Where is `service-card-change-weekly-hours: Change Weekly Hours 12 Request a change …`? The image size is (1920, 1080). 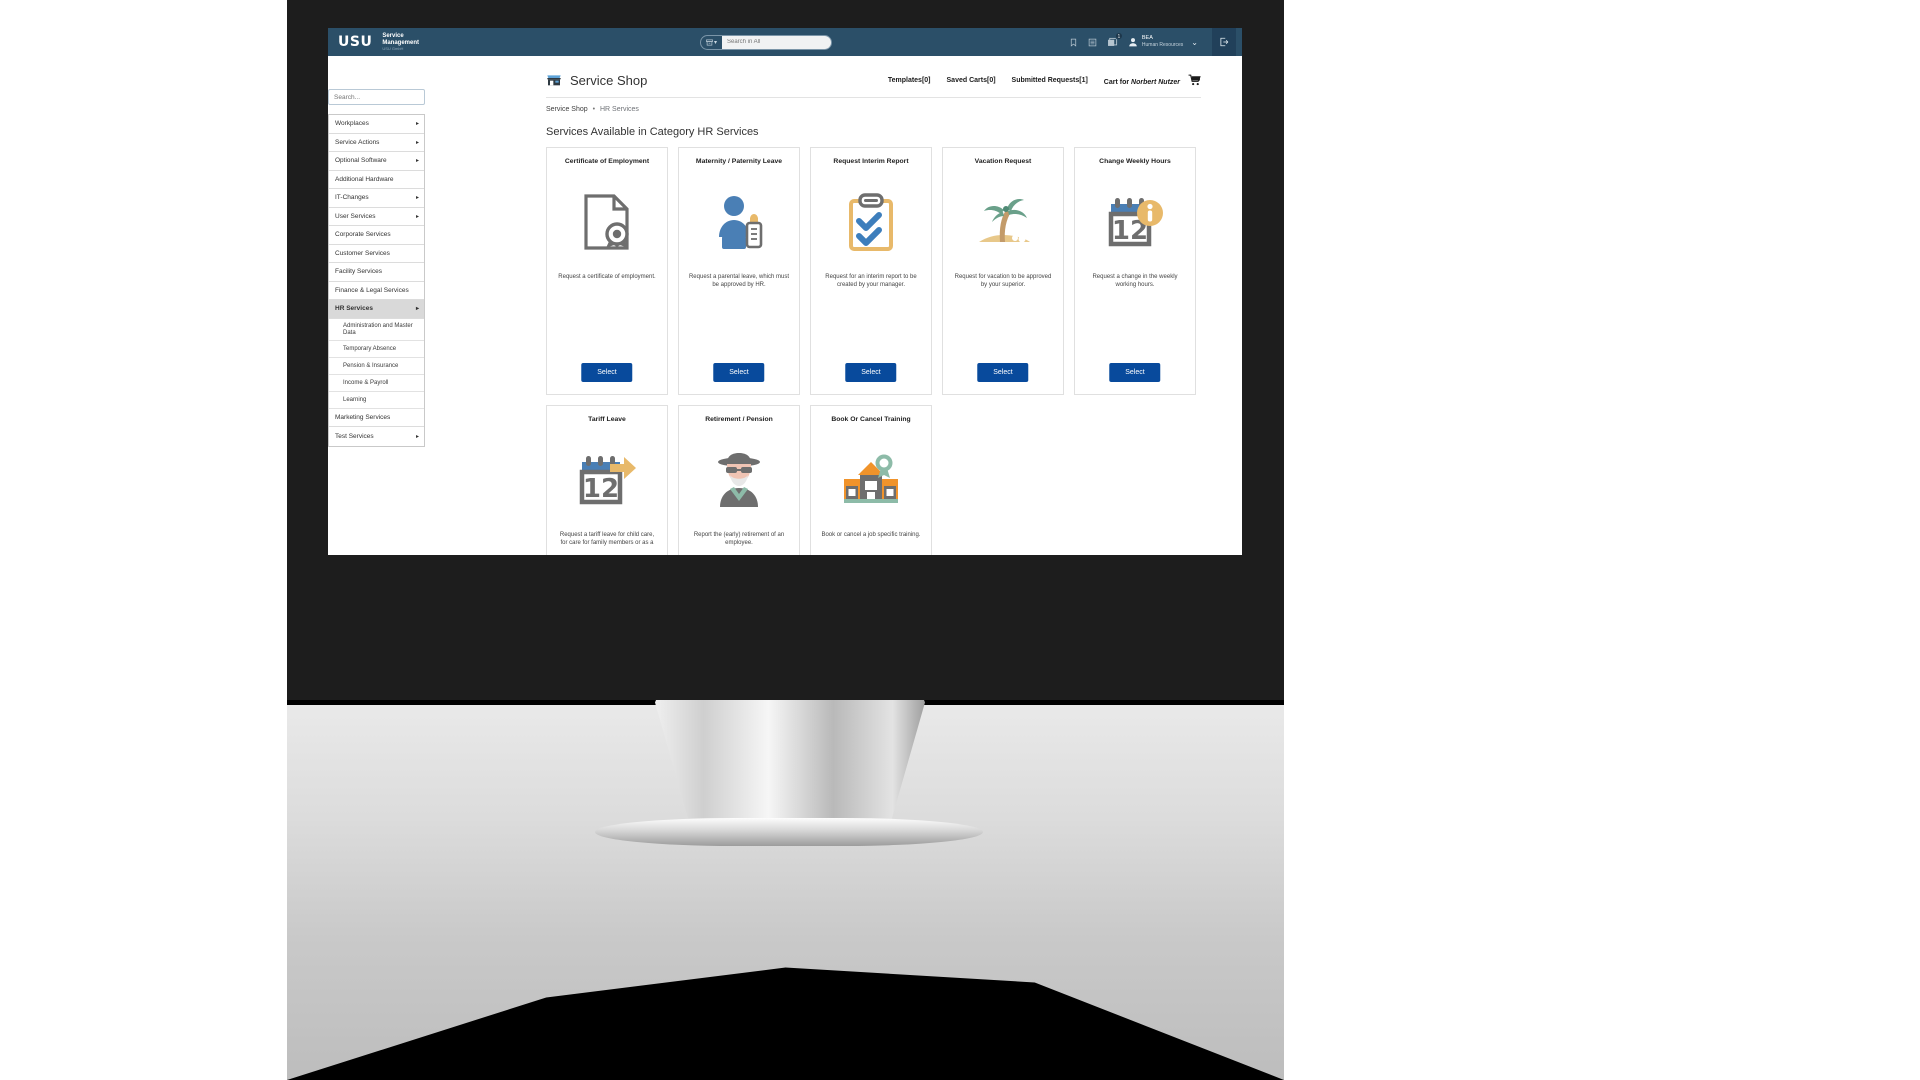 service-card-change-weekly-hours: Change Weekly Hours 12 Request a change … is located at coordinates (1135, 271).